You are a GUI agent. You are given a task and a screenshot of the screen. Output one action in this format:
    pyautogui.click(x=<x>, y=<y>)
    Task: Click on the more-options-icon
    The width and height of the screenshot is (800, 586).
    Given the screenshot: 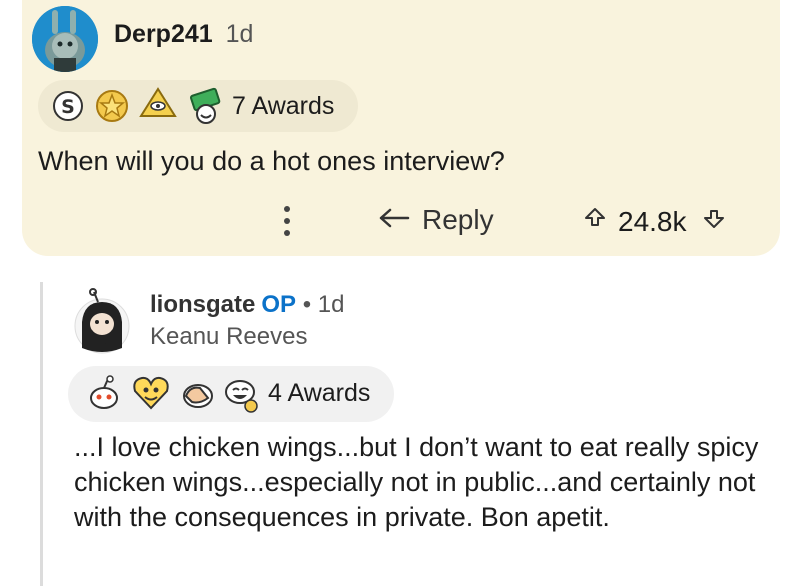 What is the action you would take?
    pyautogui.click(x=287, y=224)
    